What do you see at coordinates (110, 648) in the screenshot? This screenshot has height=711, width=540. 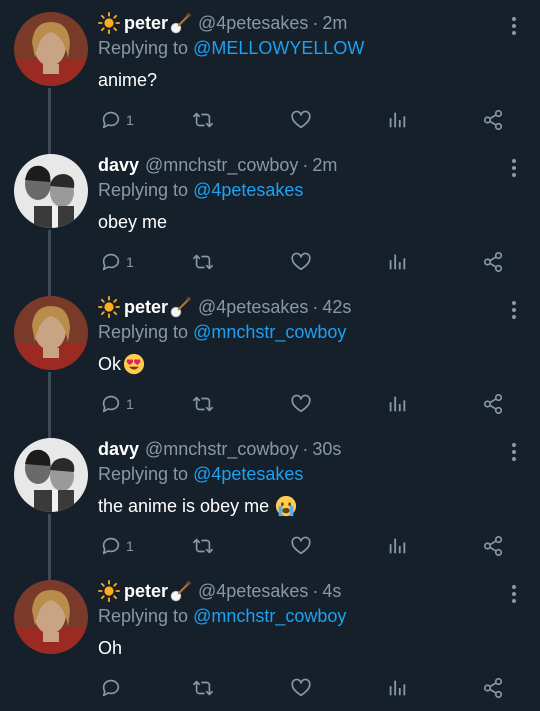 I see `tweet-text: Oh` at bounding box center [110, 648].